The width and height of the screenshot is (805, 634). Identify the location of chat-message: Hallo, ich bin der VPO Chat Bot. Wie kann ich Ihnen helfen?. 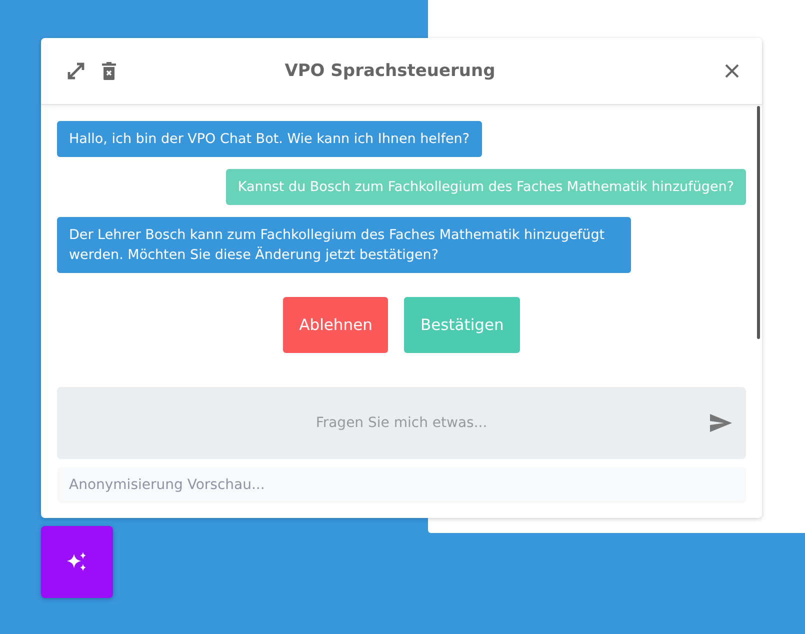
(269, 139).